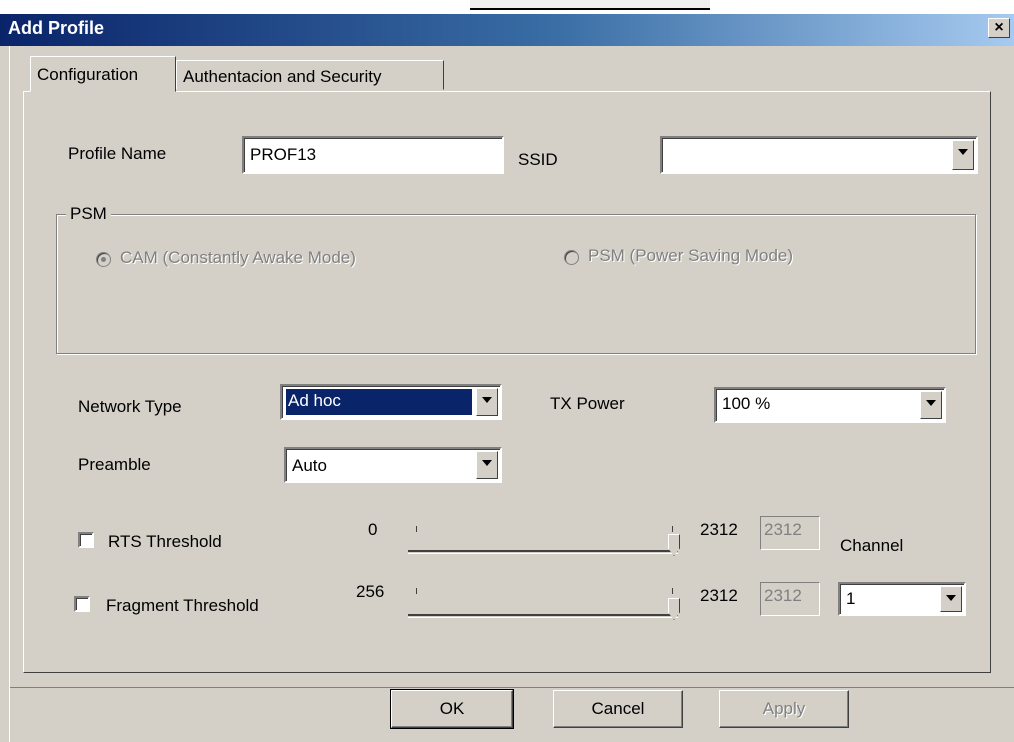 The image size is (1014, 742). I want to click on preamble-value: Auto, so click(309, 465).